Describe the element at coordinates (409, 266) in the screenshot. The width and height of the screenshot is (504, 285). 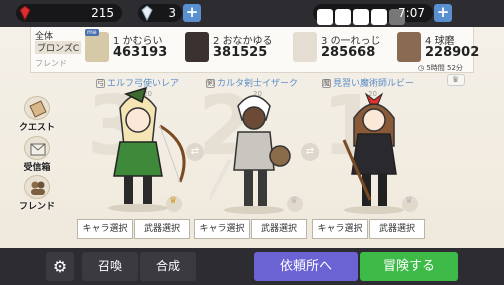
I see `adventure-button: 冒険する` at that location.